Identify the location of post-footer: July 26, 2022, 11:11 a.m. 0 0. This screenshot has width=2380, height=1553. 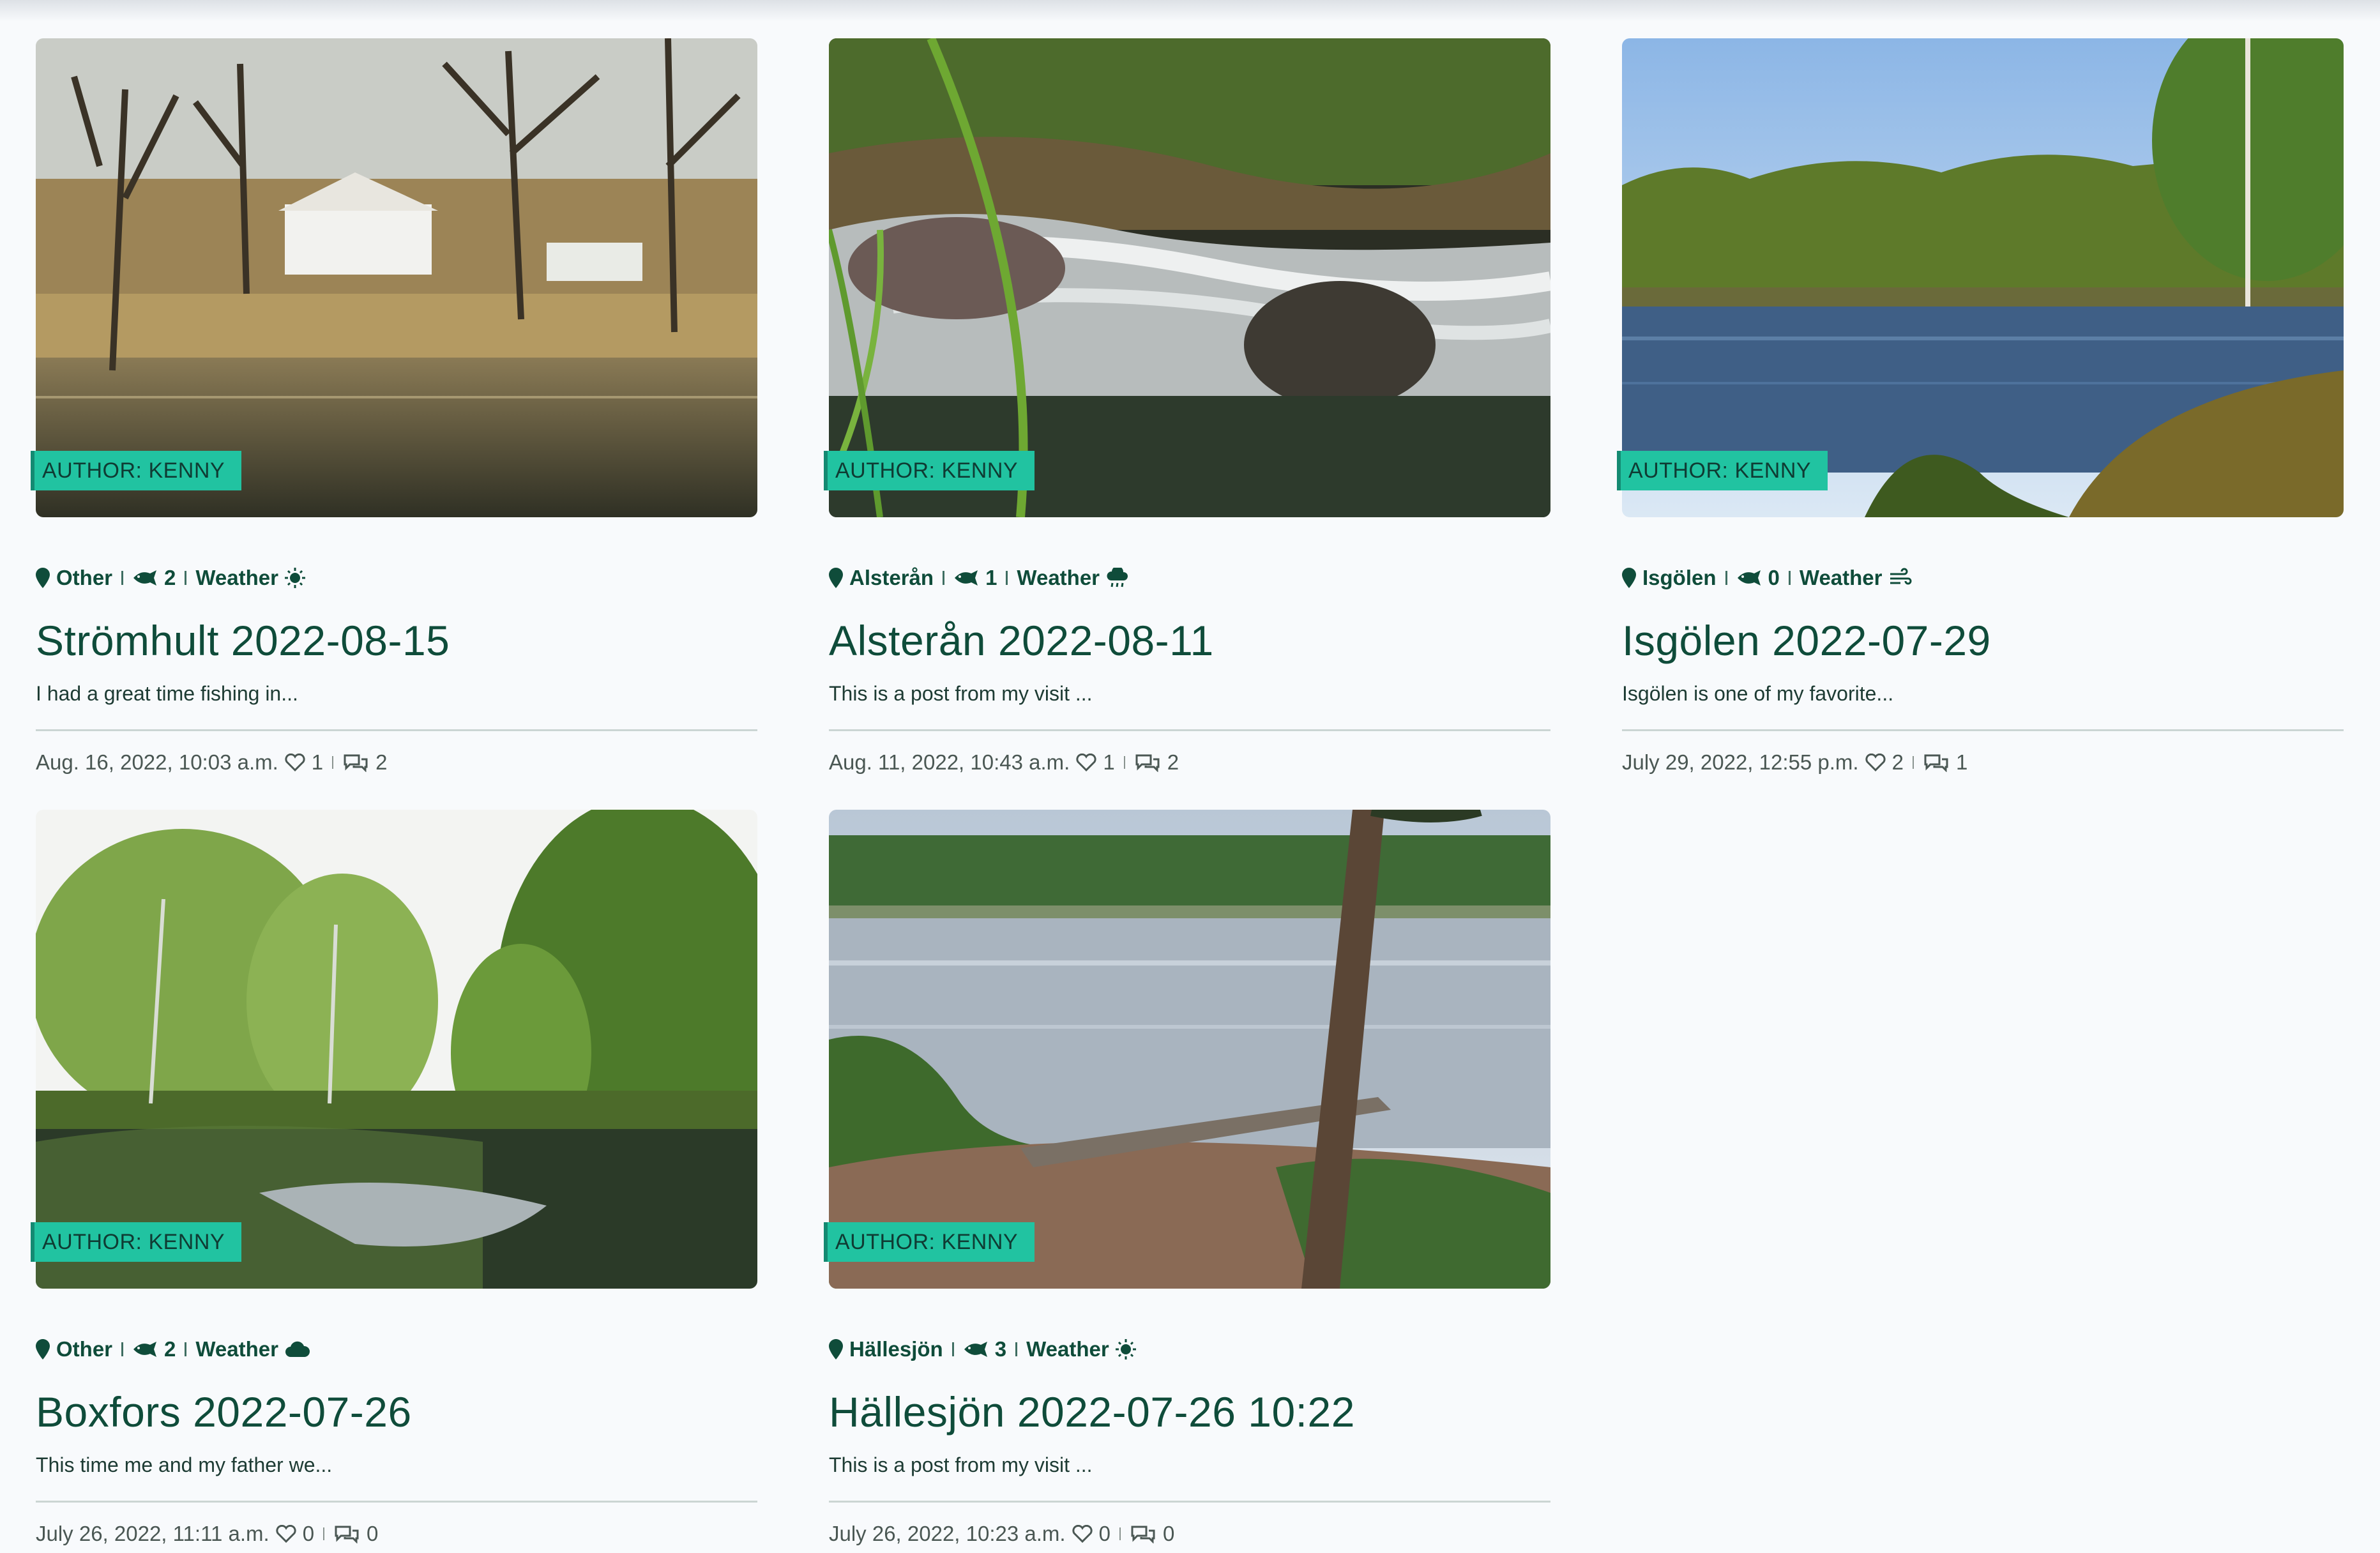
(207, 1534).